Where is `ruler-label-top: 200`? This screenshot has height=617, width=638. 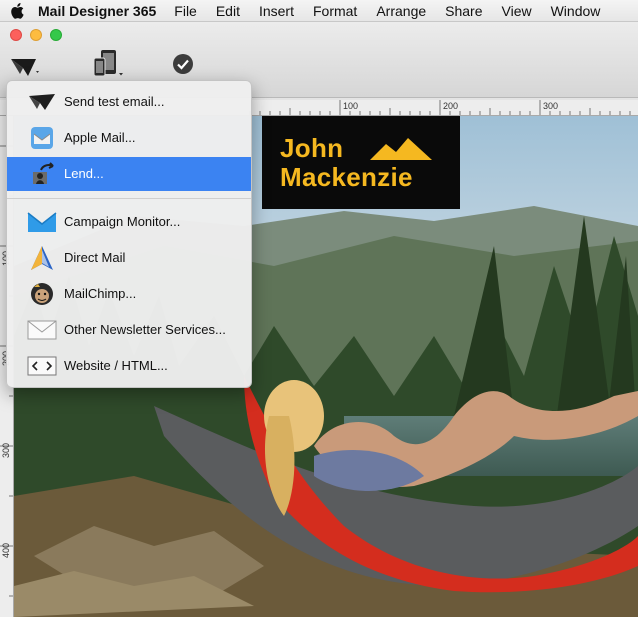
ruler-label-top: 200 is located at coordinates (451, 106).